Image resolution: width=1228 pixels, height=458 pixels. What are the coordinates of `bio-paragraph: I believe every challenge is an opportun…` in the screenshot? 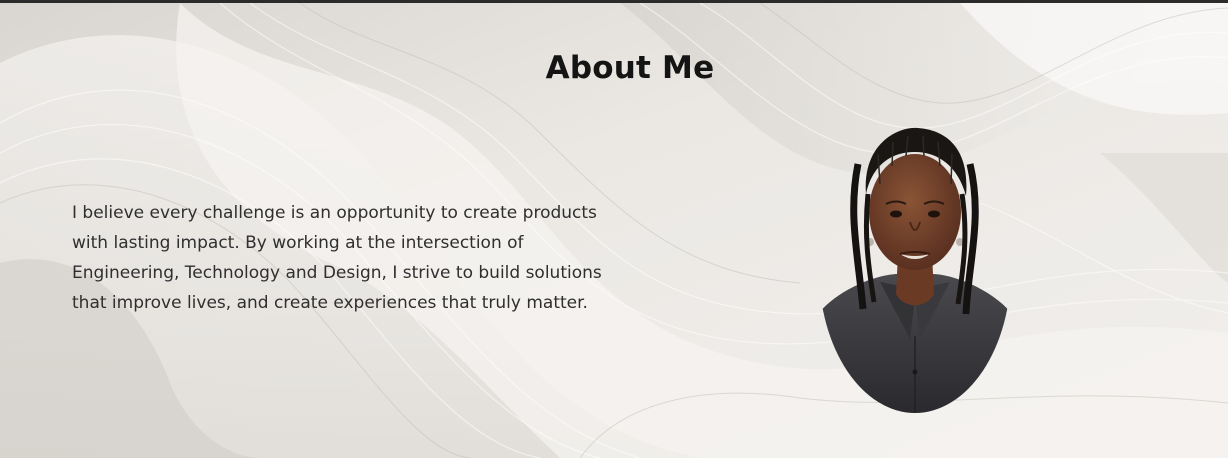 It's located at (337, 258).